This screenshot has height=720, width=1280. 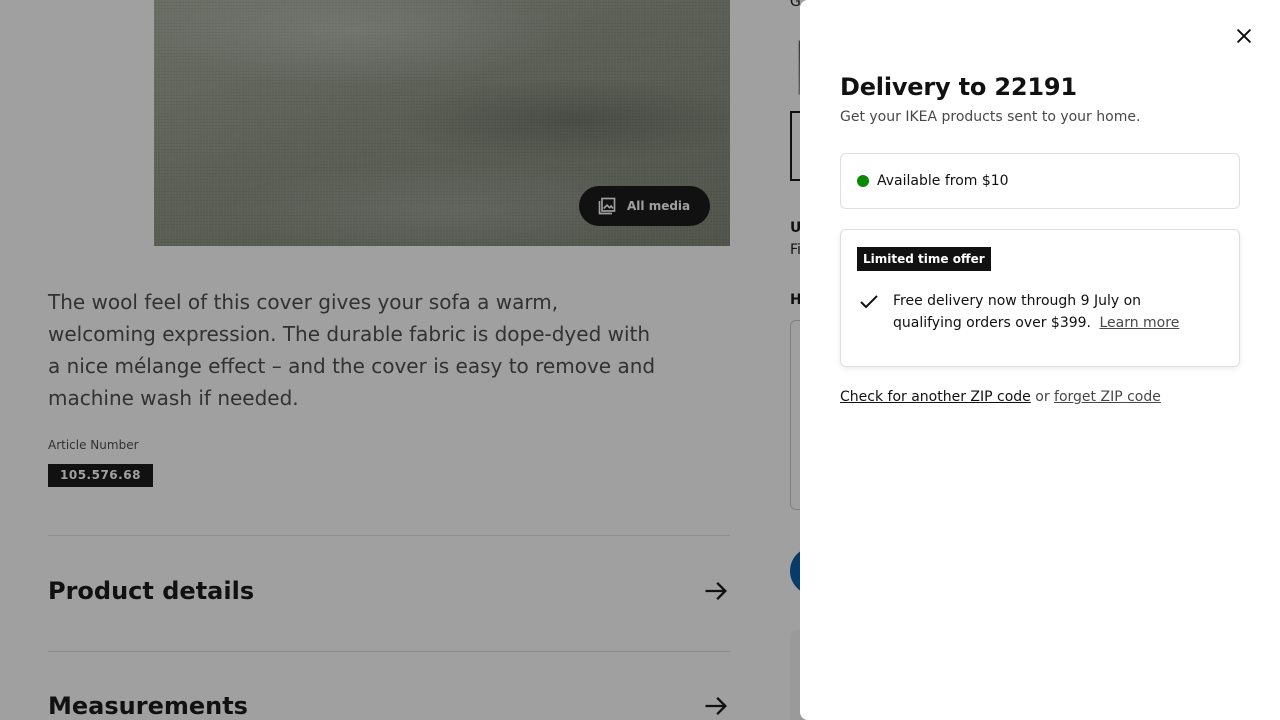 I want to click on close-button, so click(x=1244, y=36).